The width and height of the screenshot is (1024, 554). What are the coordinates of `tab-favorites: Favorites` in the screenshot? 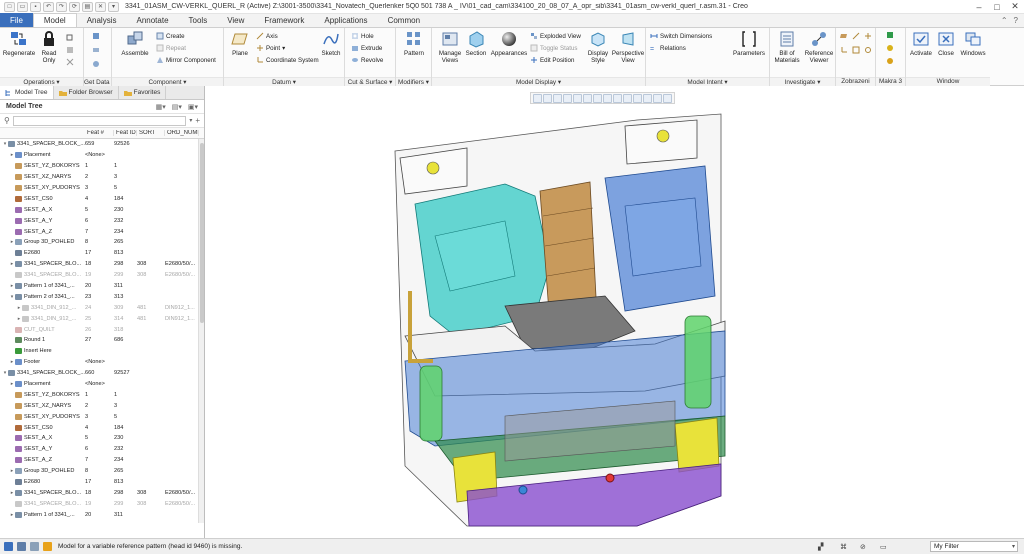 It's located at (143, 92).